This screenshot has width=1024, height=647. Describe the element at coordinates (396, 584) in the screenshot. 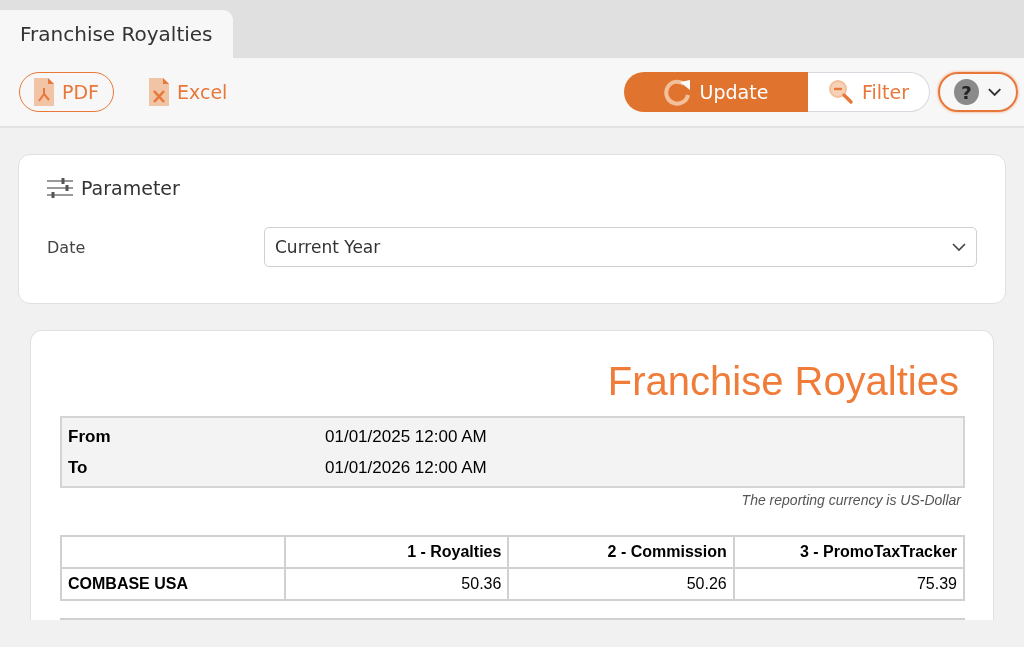

I see `table-cell: 50.36` at that location.